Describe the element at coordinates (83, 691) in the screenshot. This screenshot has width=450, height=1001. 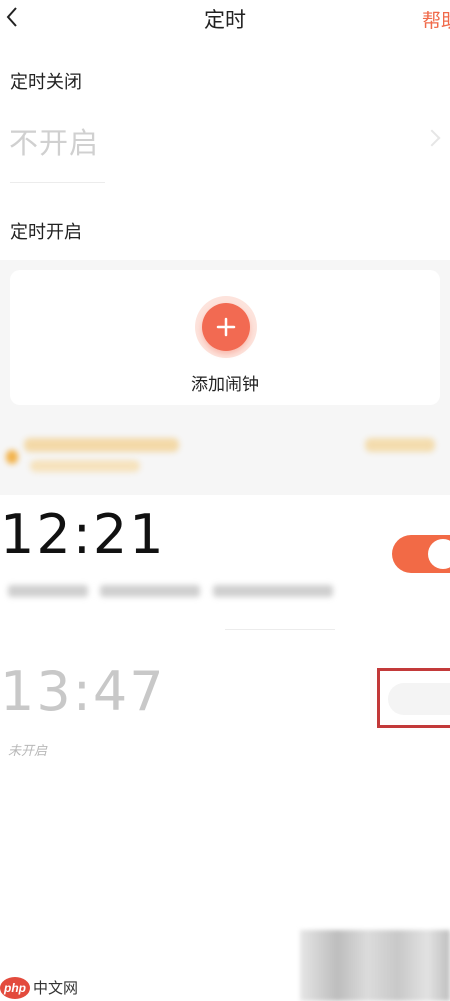
I see `alarm-time: 13:47` at that location.